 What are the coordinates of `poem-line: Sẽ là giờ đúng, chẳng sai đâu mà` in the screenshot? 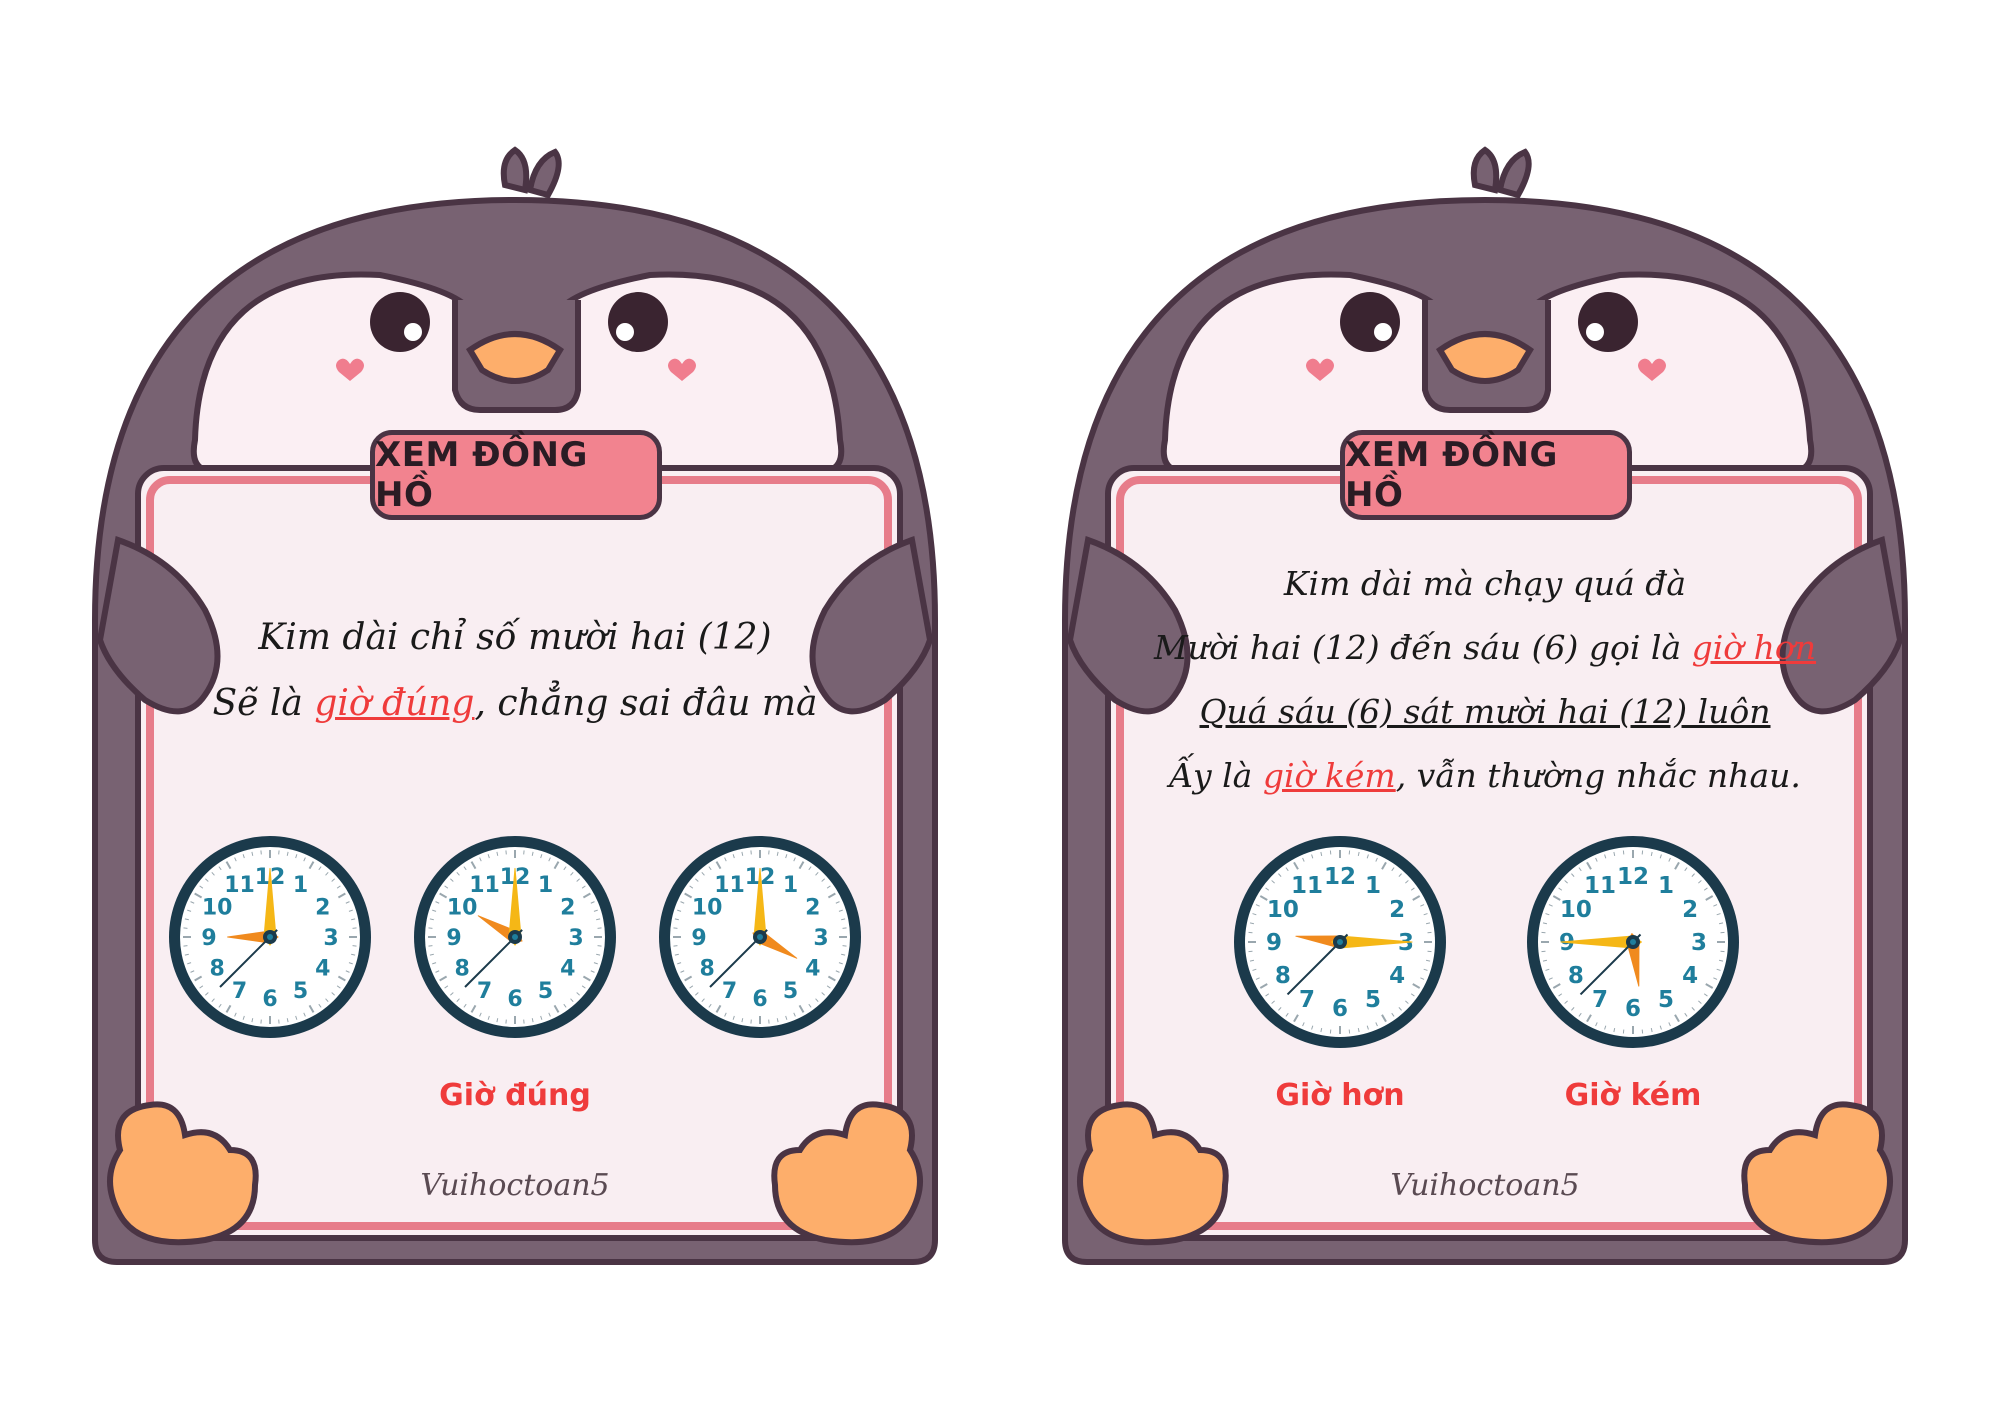 It's located at (515, 704).